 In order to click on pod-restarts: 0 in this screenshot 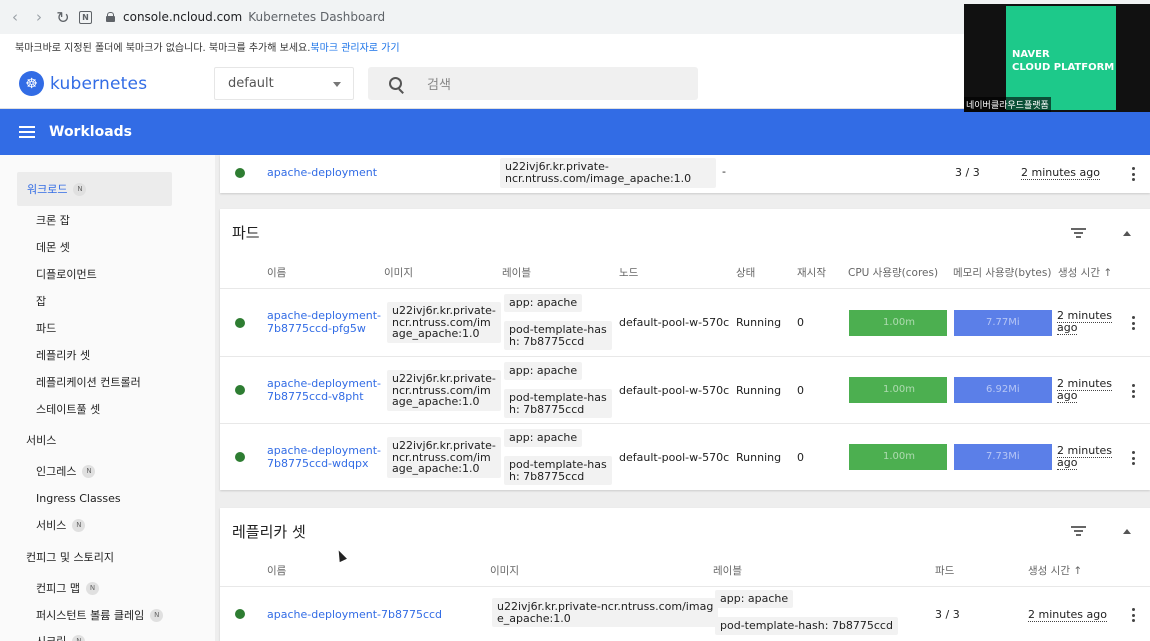, I will do `click(800, 390)`.